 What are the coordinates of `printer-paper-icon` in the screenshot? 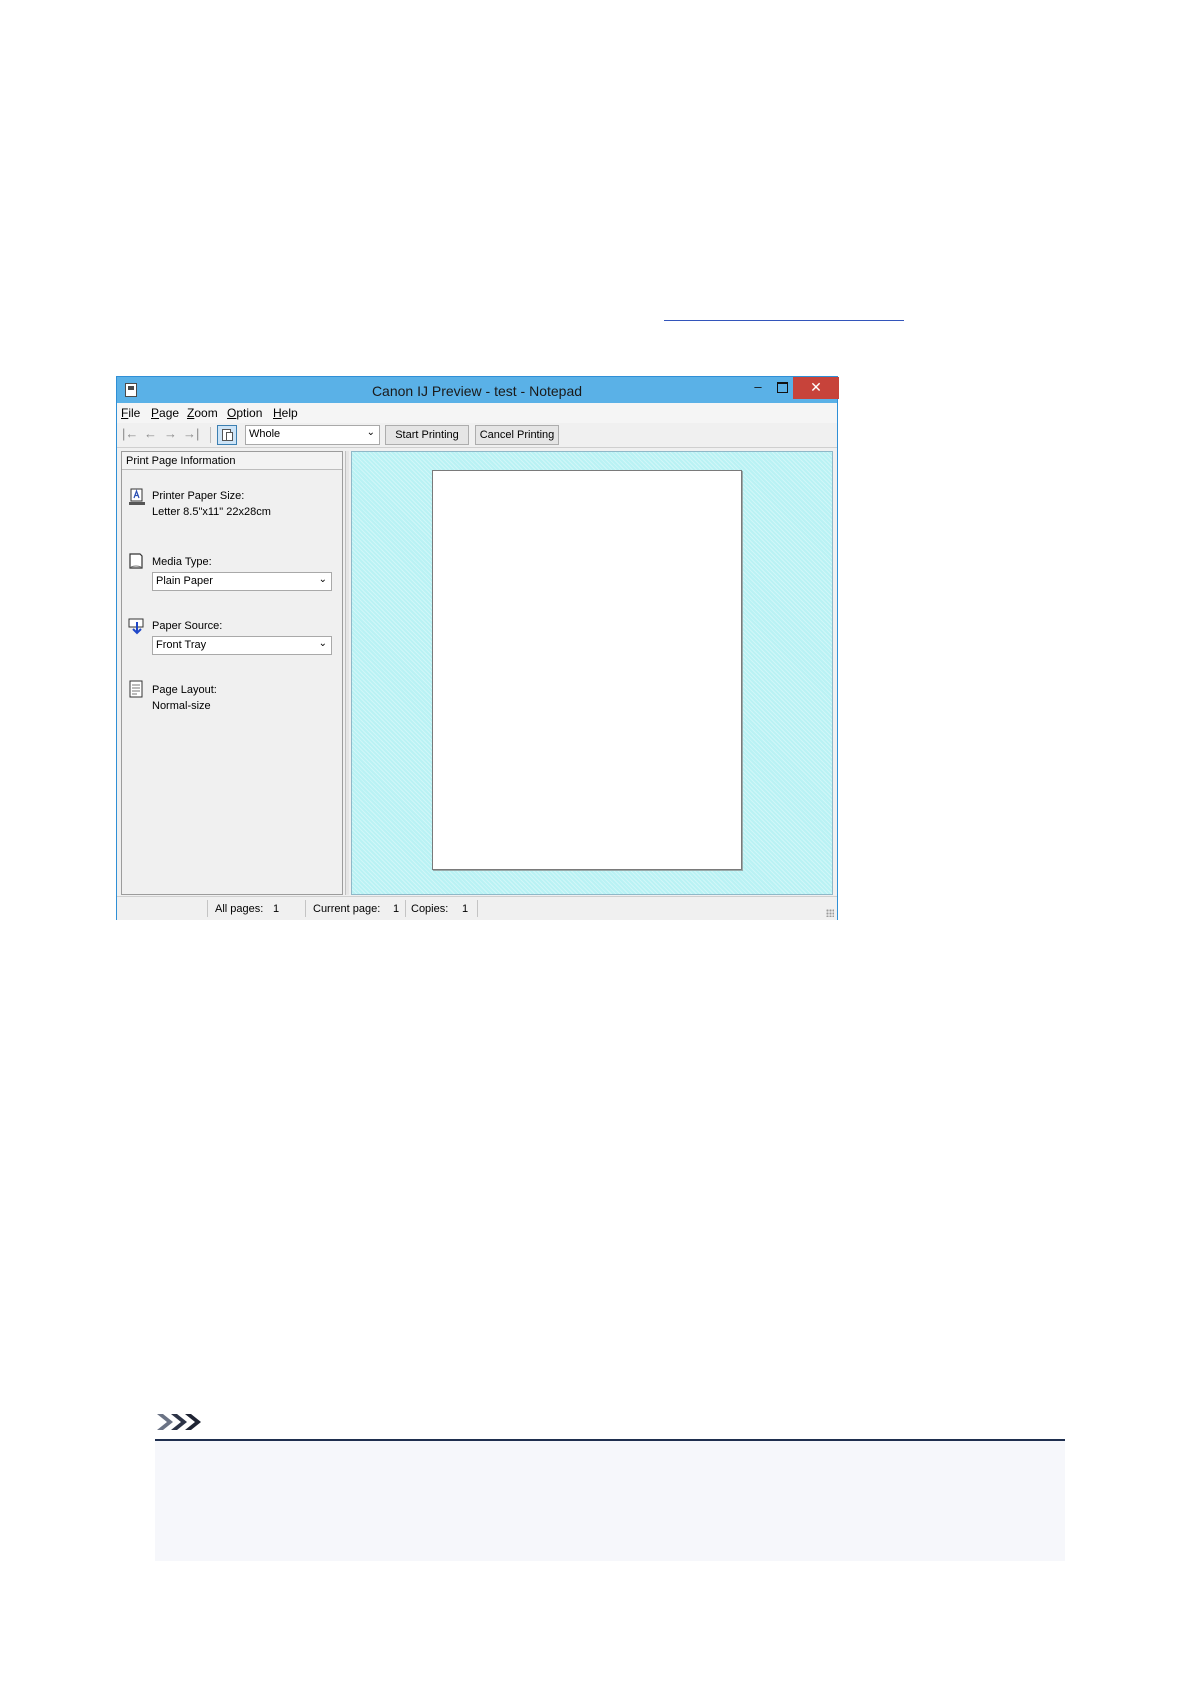 It's located at (137, 496).